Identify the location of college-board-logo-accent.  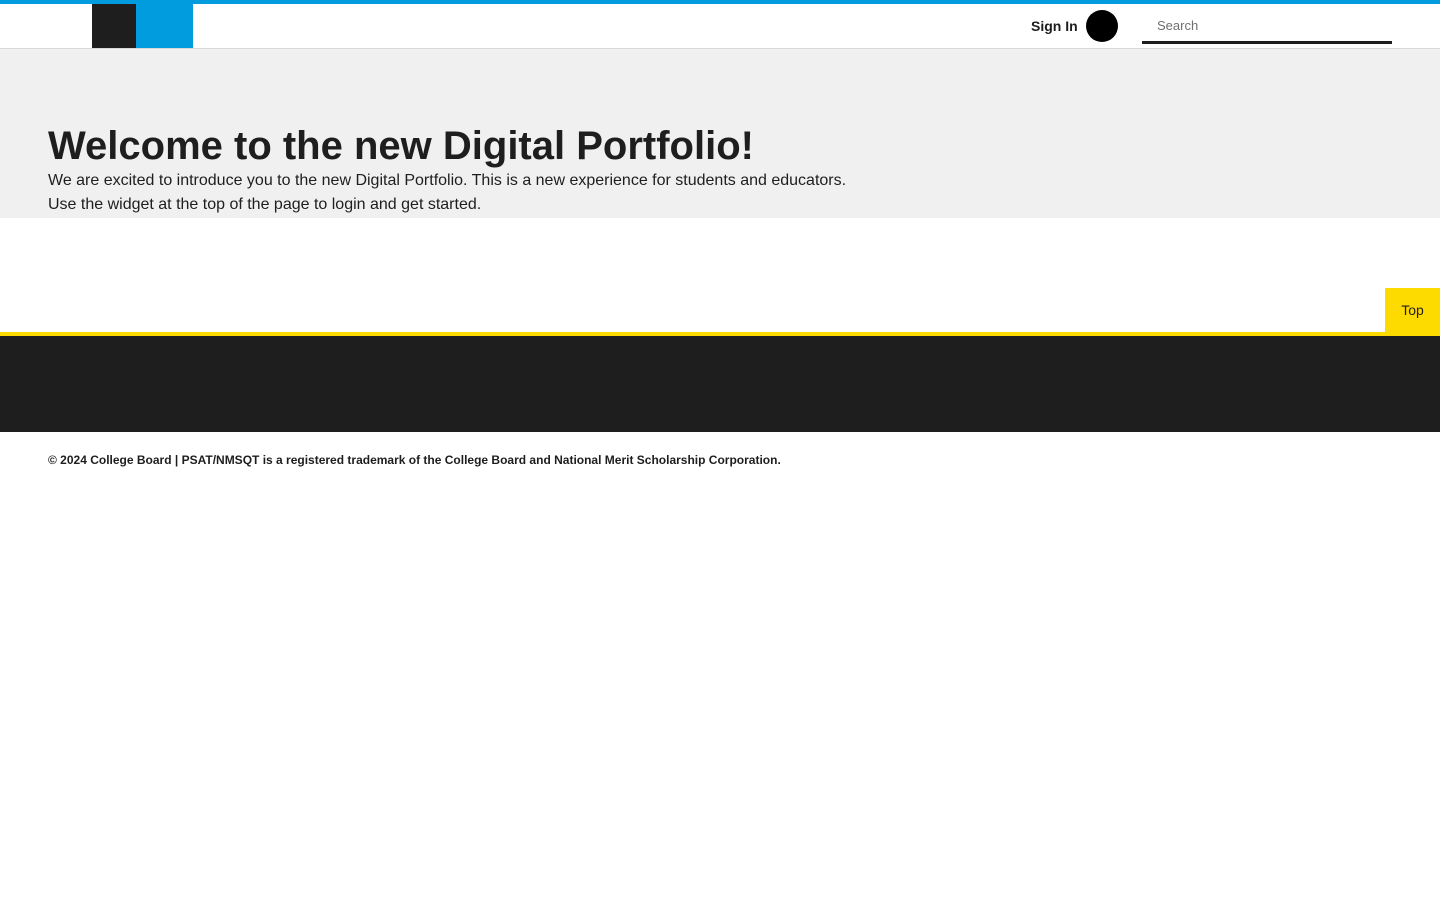
(164, 26).